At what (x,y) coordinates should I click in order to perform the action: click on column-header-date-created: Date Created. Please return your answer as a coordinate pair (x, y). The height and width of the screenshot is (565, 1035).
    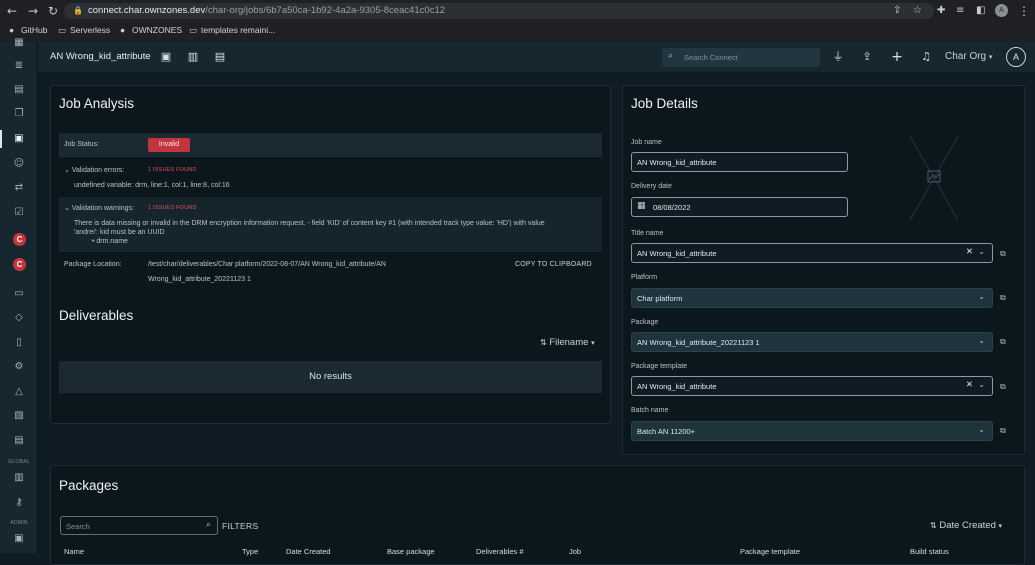
    Looking at the image, I should click on (308, 551).